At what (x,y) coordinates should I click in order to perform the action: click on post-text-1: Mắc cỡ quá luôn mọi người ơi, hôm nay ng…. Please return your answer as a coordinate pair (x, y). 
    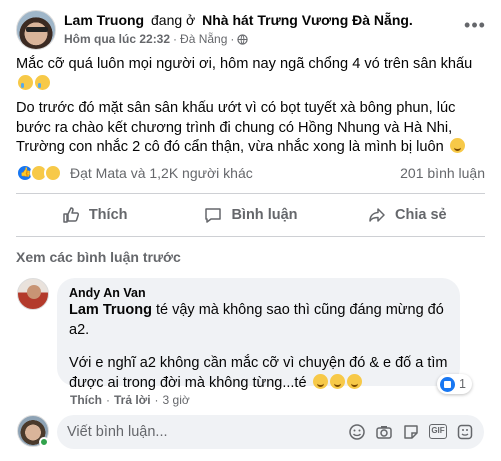
    Looking at the image, I should click on (244, 64).